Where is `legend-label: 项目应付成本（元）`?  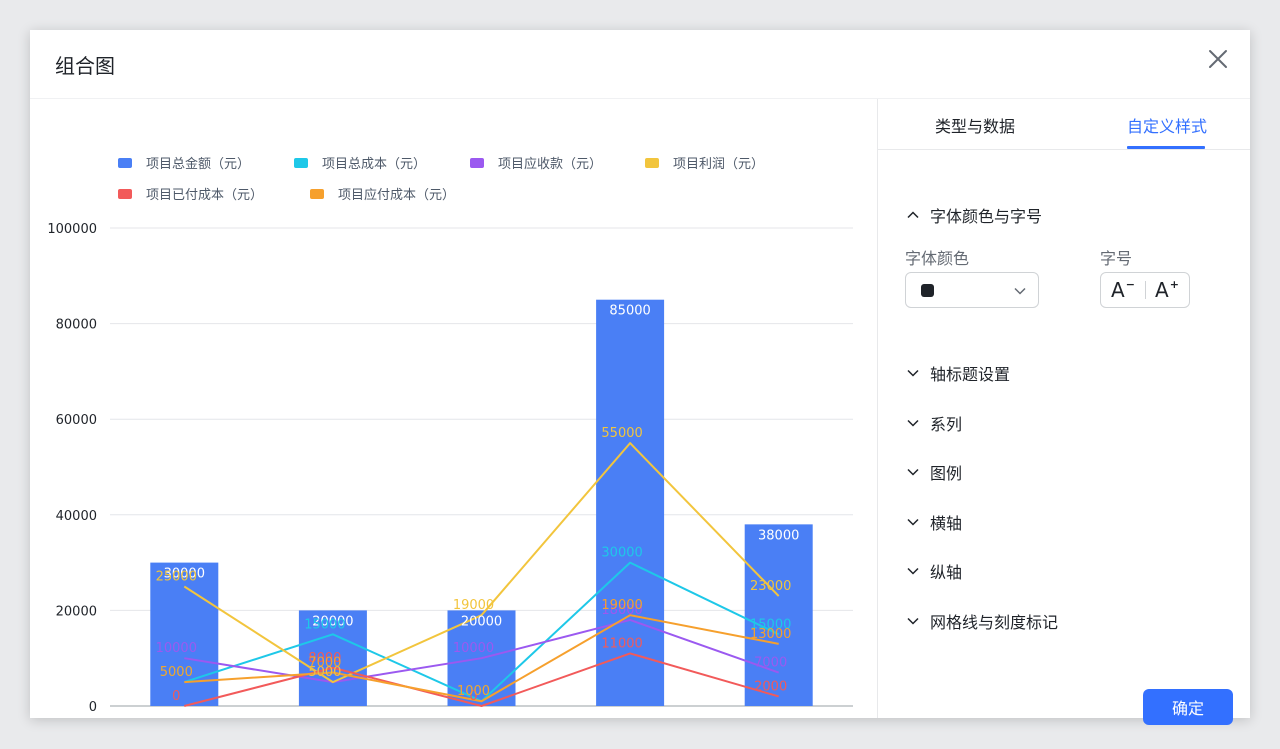
legend-label: 项目应付成本（元） is located at coordinates (396, 195).